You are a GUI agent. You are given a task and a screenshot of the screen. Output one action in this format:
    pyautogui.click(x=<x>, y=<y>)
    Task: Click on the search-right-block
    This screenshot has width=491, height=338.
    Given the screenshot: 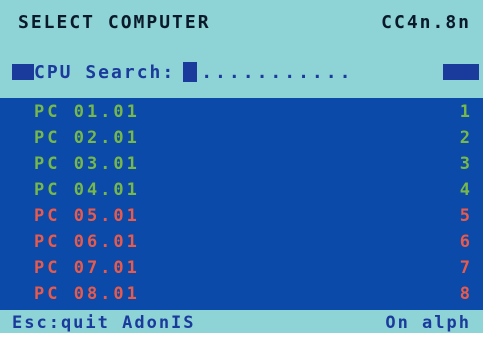 What is the action you would take?
    pyautogui.click(x=461, y=72)
    